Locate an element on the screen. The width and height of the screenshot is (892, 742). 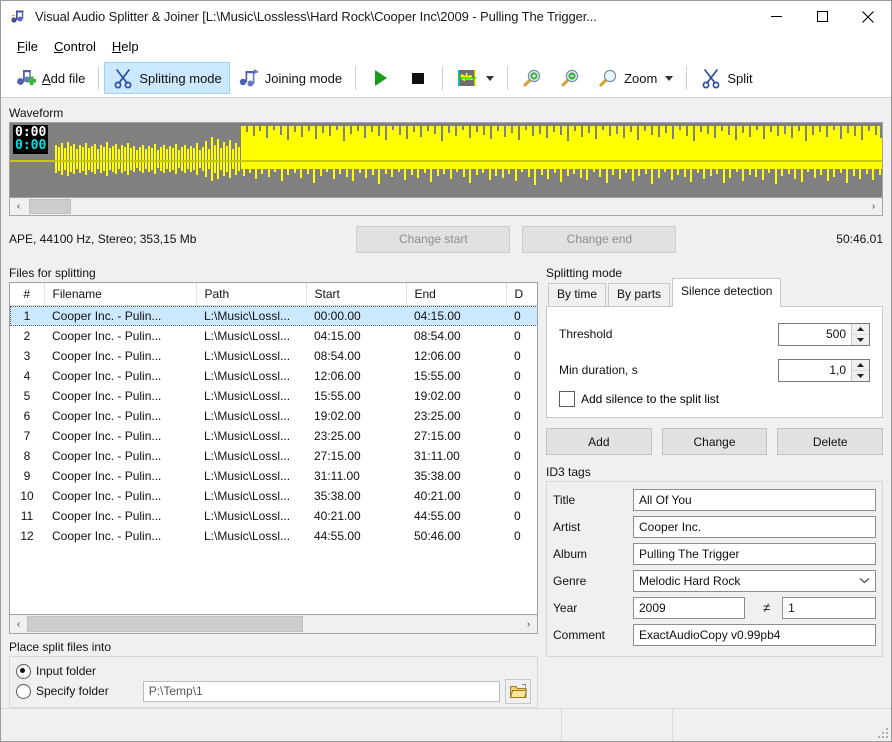
files-scroll-right-arrow: › is located at coordinates (528, 624).